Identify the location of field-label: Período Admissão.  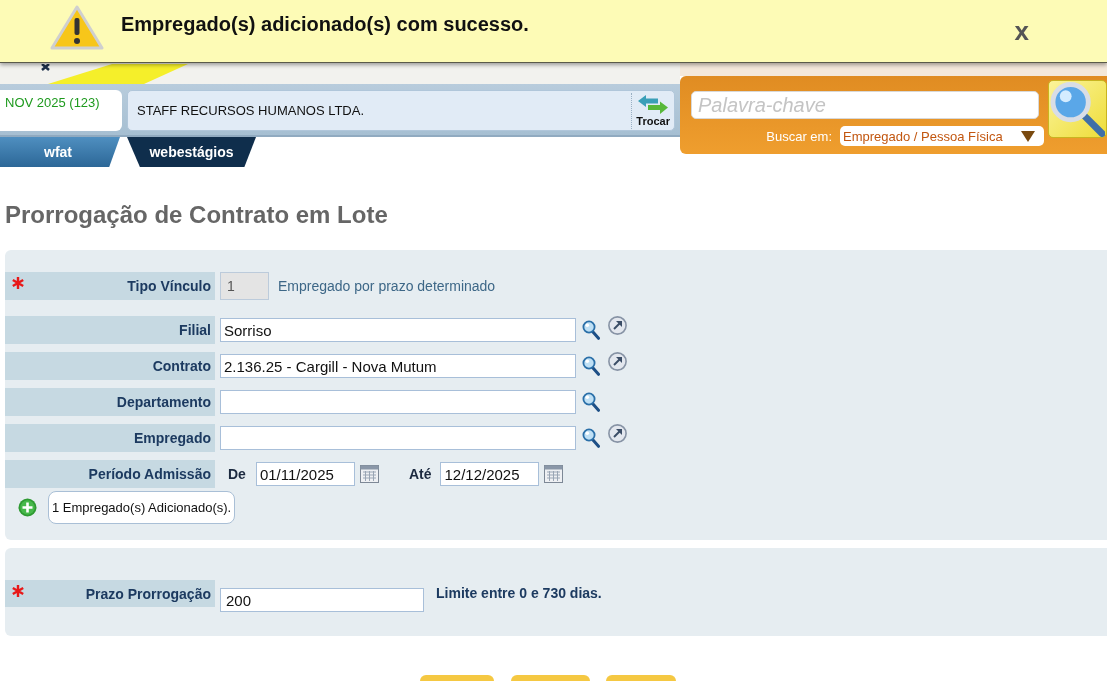
(149, 474).